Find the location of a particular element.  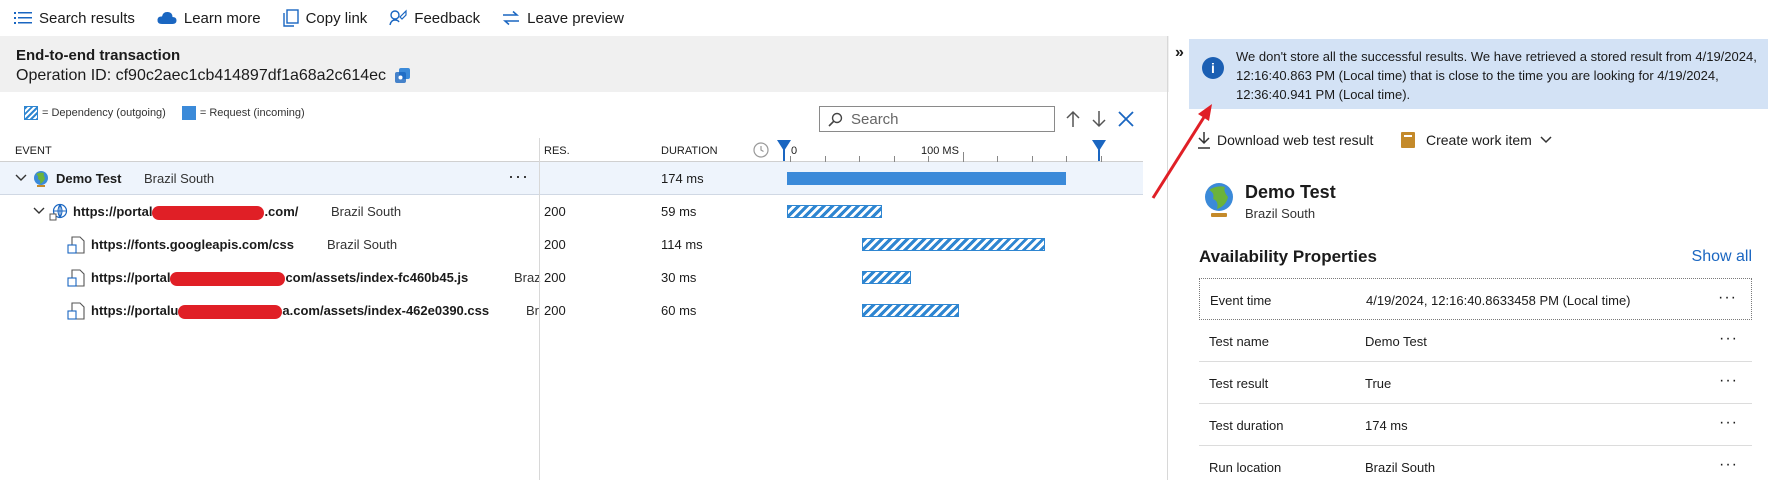

detail-title: Demo Test is located at coordinates (1290, 192).